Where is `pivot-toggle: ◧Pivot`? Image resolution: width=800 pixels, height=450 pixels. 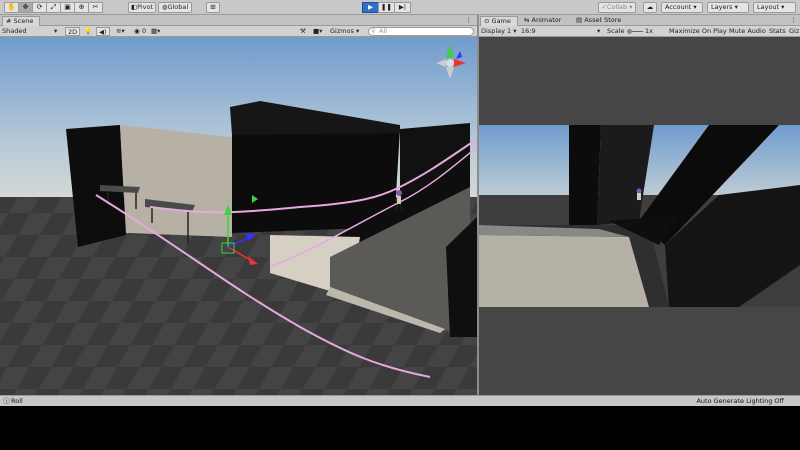 pivot-toggle: ◧Pivot is located at coordinates (142, 7).